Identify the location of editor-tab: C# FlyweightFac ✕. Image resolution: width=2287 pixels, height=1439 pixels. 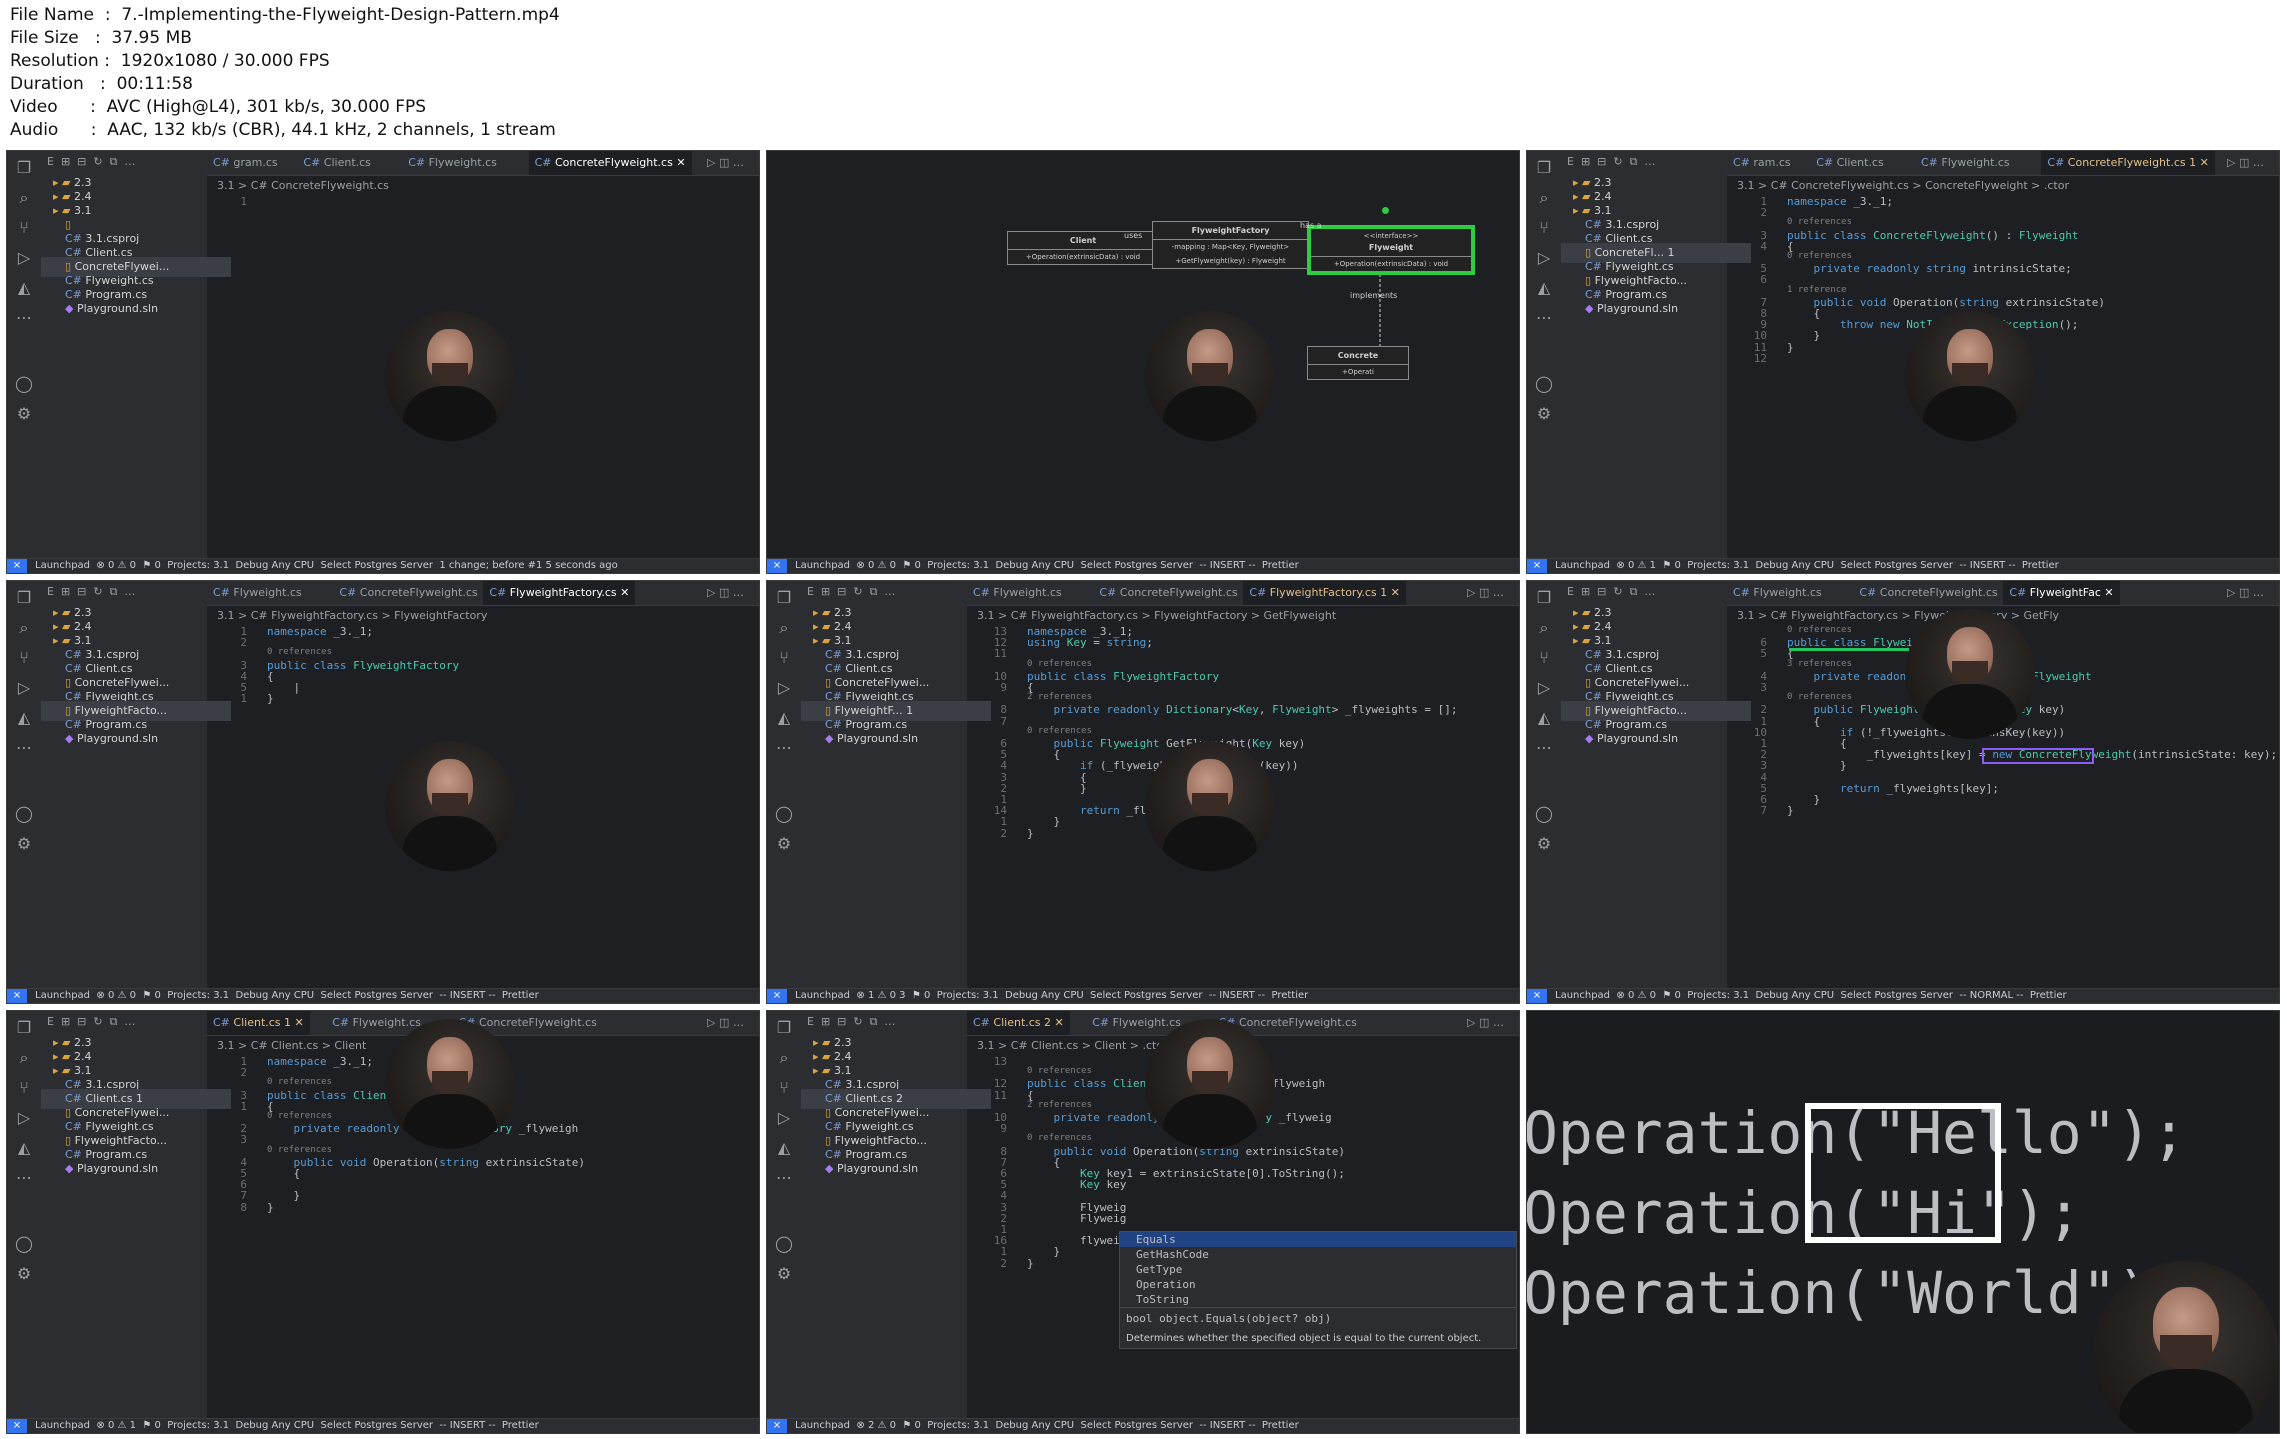
(2061, 593).